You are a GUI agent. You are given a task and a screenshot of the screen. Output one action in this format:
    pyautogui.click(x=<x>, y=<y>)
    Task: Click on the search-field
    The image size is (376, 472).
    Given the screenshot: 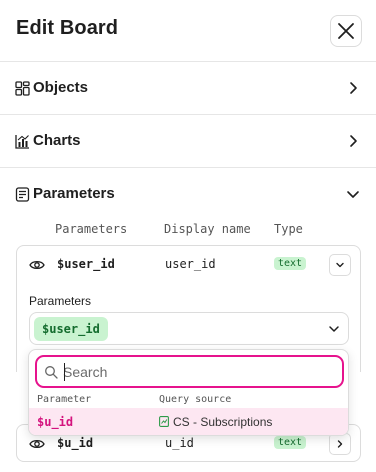 What is the action you would take?
    pyautogui.click(x=189, y=371)
    